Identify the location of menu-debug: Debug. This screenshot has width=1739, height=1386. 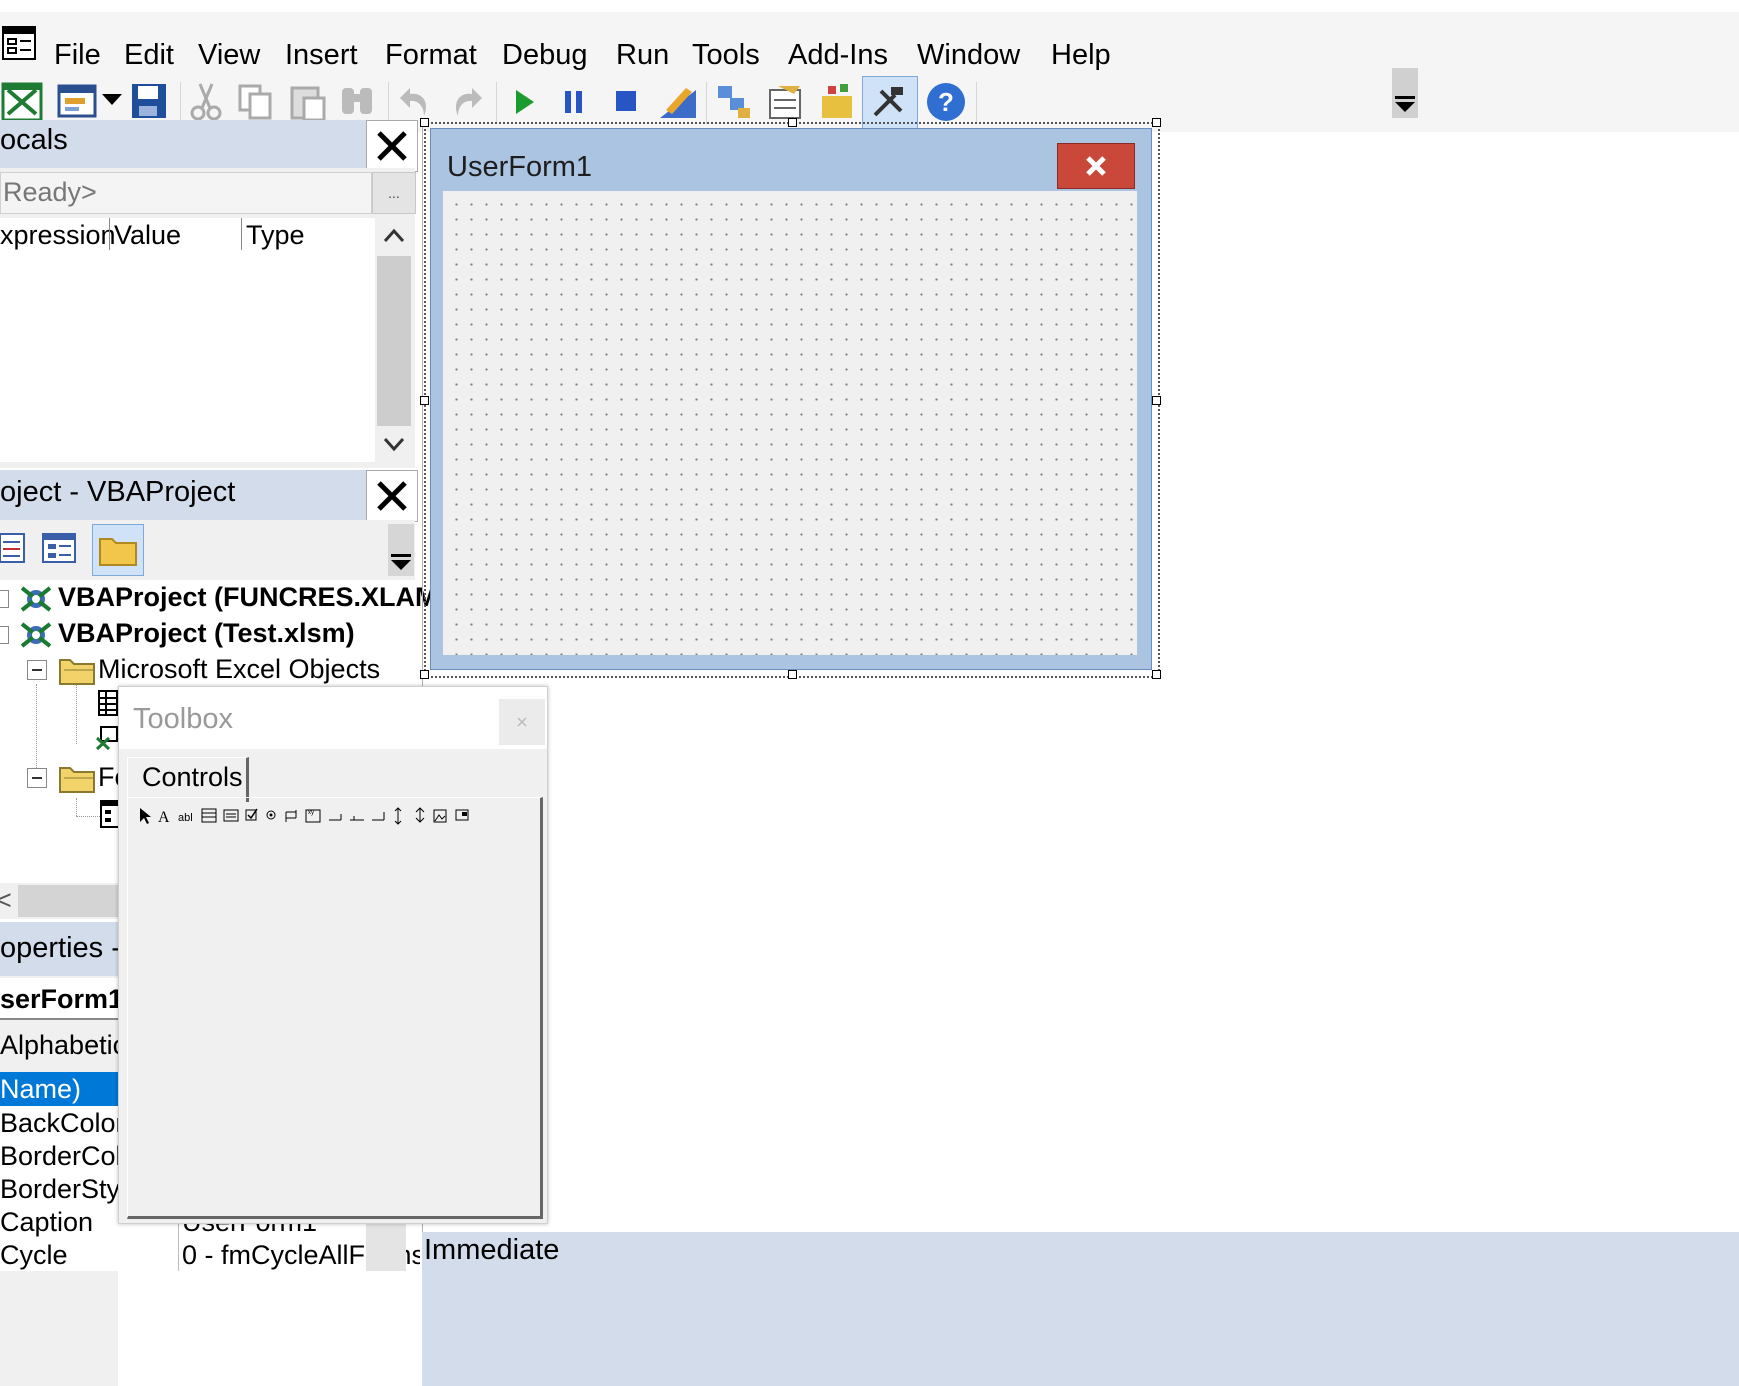
(544, 55).